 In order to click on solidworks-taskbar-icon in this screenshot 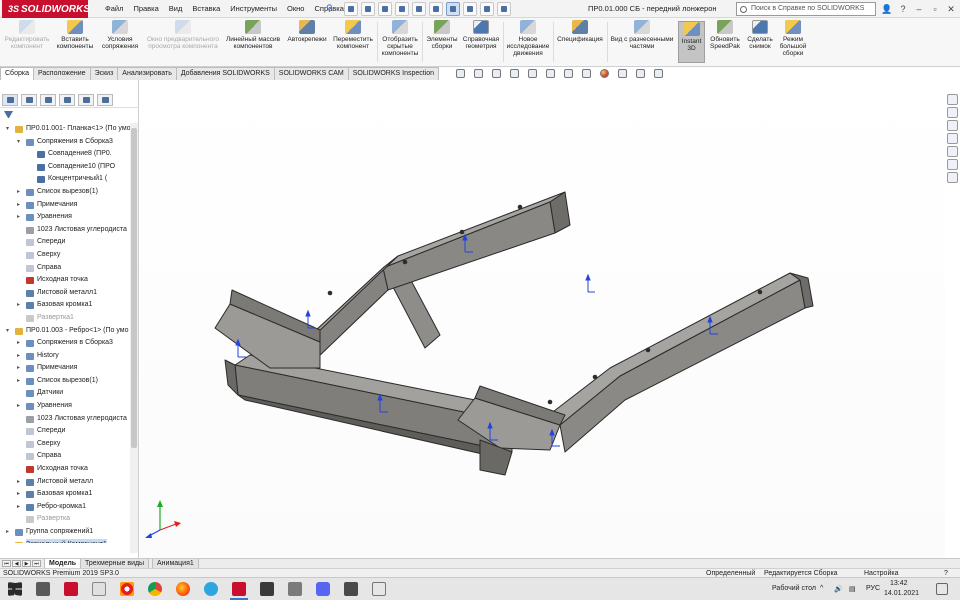, I will do `click(71, 589)`.